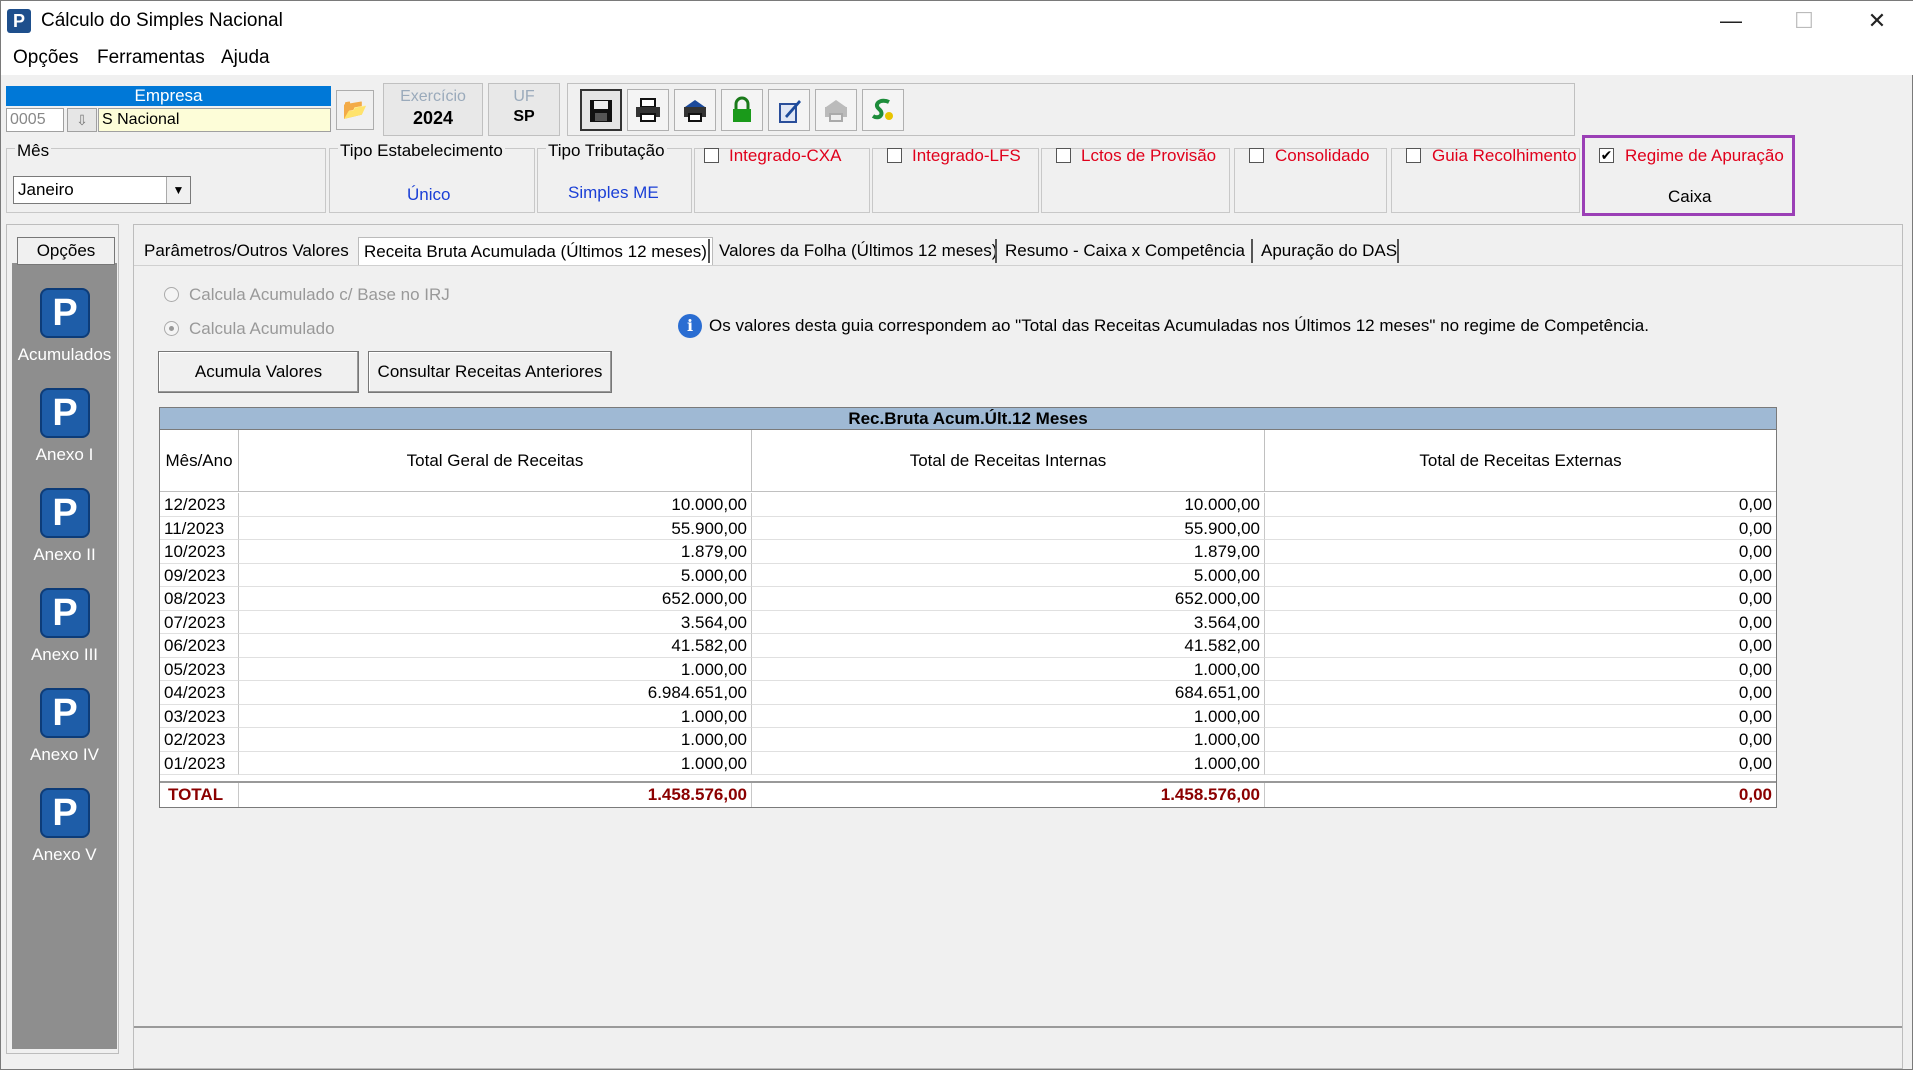 Image resolution: width=1913 pixels, height=1070 pixels. Describe the element at coordinates (199, 552) in the screenshot. I see `cell-mes-ano: 10/2023` at that location.